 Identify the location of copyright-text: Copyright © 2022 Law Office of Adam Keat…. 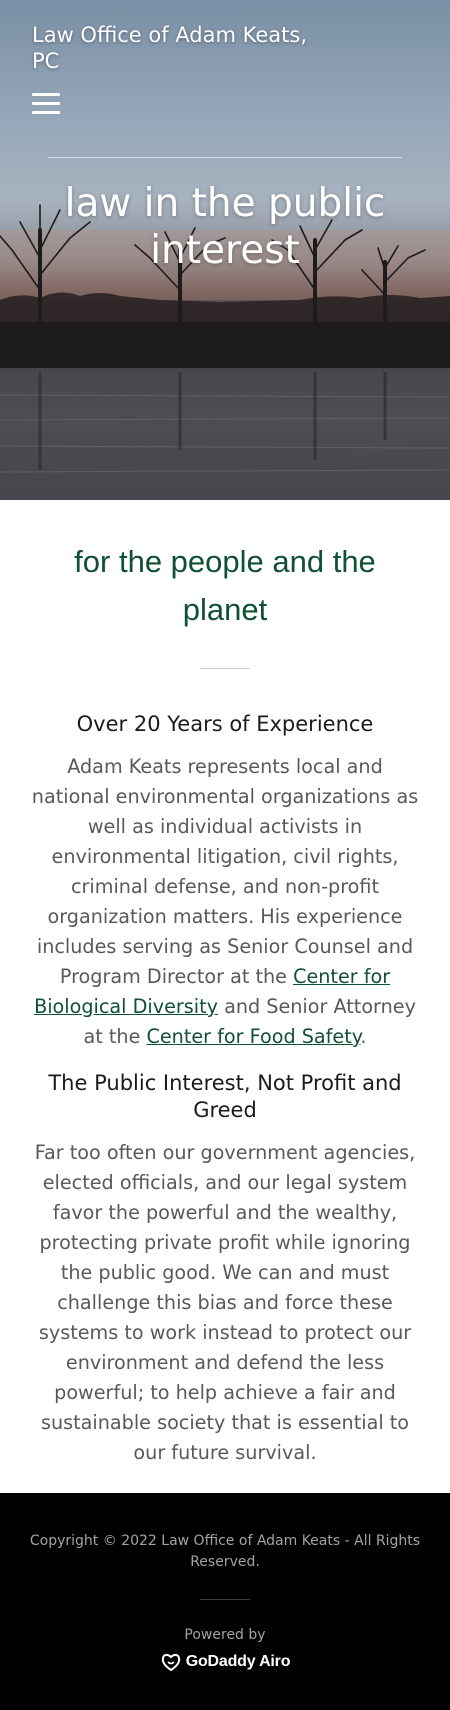
(225, 1551).